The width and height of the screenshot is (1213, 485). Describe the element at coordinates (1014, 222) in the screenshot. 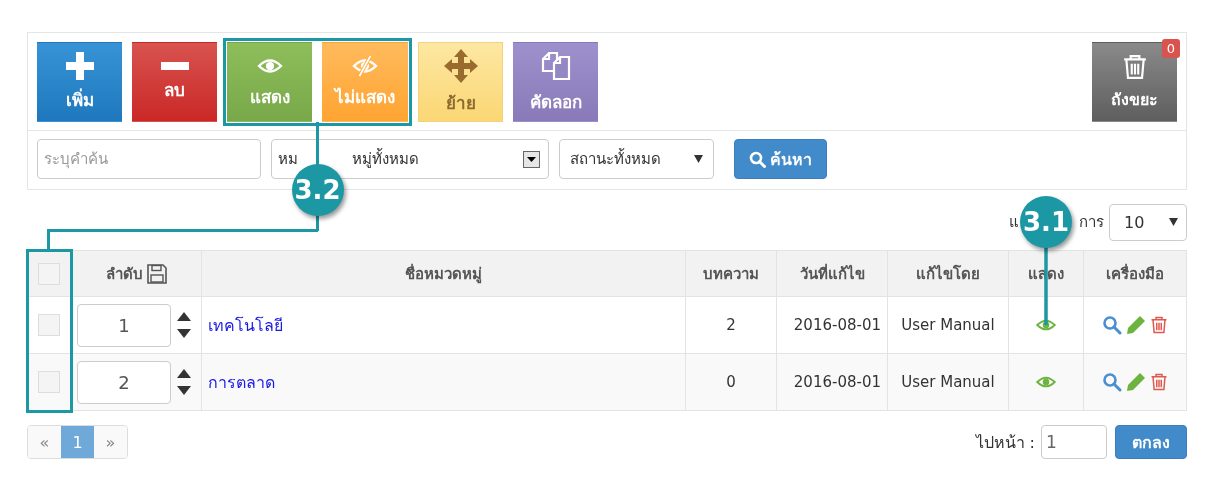

I see `per-page-label: แ` at that location.